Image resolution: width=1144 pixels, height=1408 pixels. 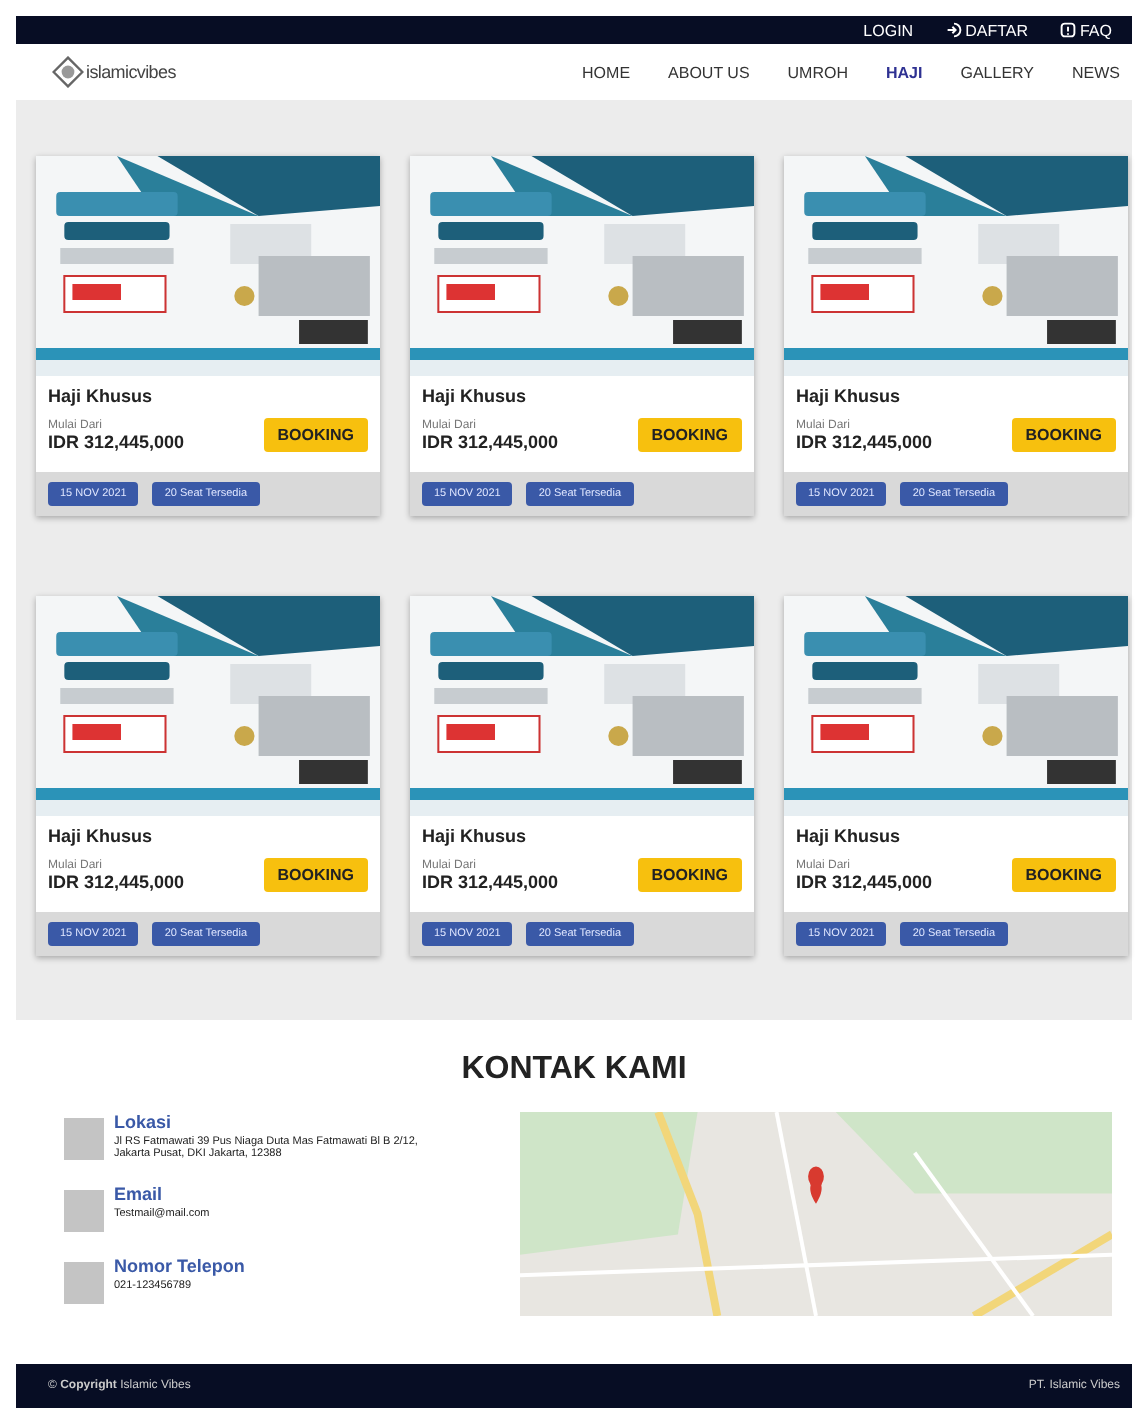 I want to click on nav-link: ABOUT US, so click(x=709, y=72).